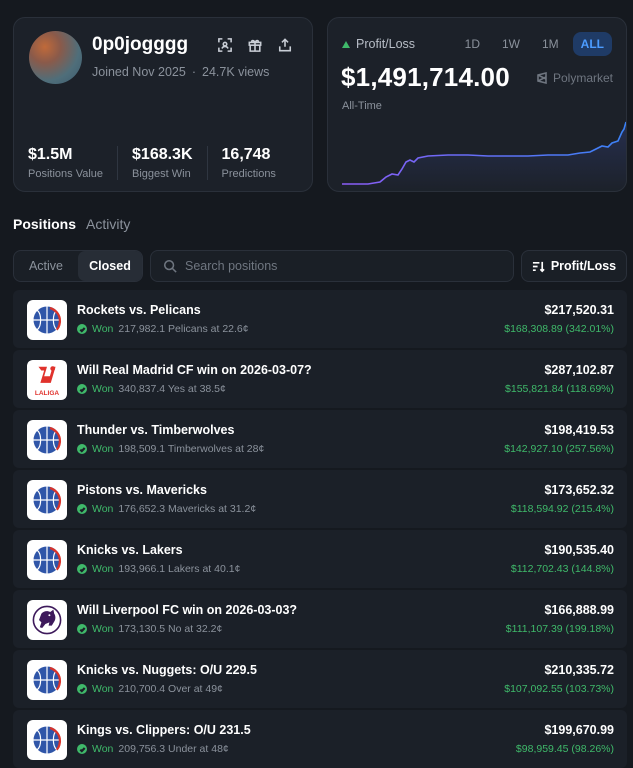 This screenshot has height=768, width=633. I want to click on joined-date: Joined Nov 2025, so click(139, 72).